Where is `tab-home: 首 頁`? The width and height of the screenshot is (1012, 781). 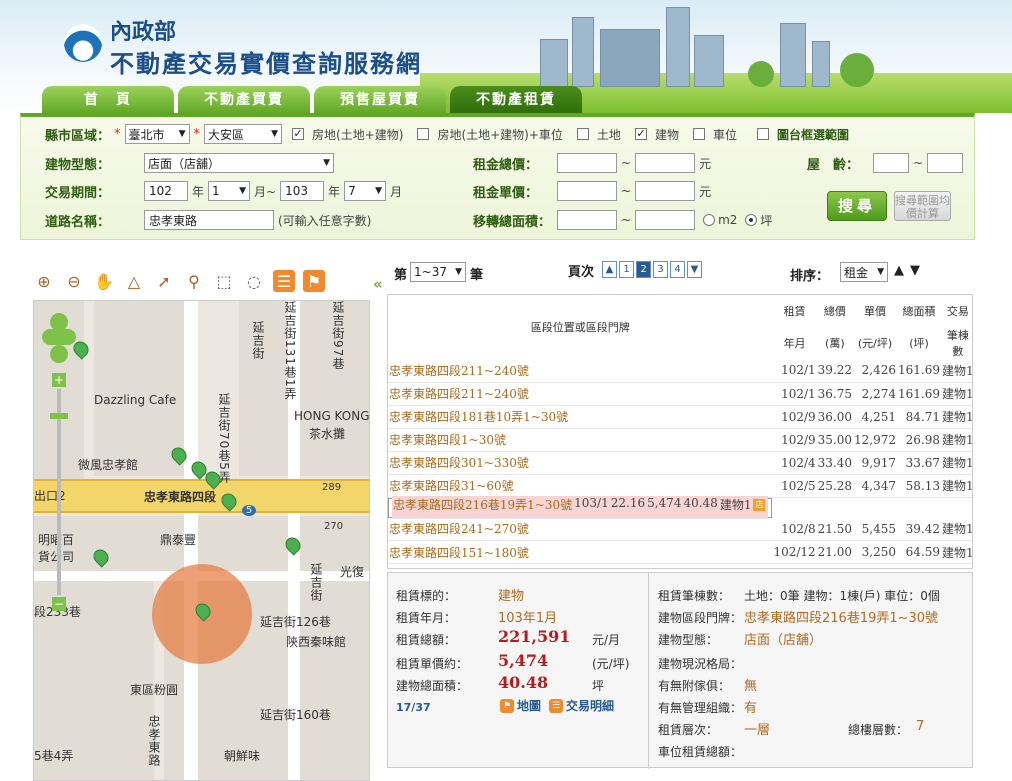
tab-home: 首 頁 is located at coordinates (108, 99).